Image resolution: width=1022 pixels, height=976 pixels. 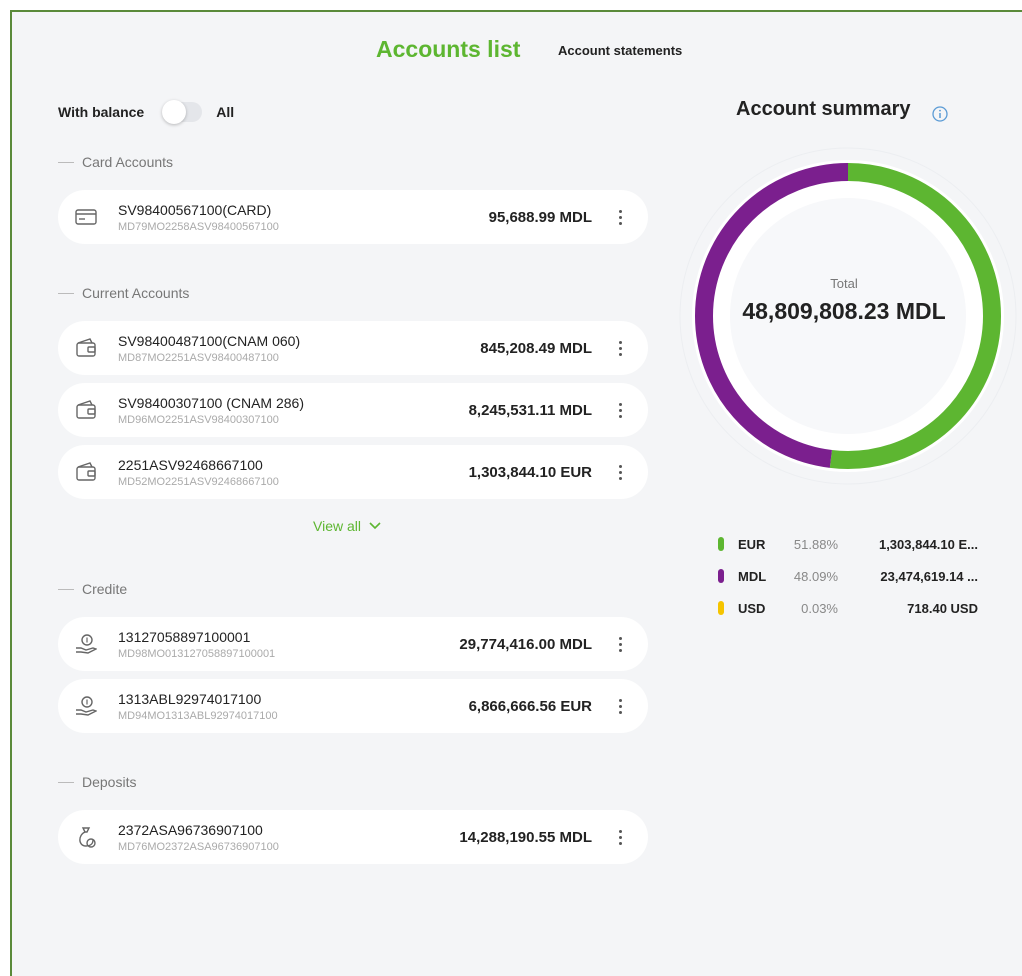 I want to click on legend-row-usd: USD 0.03% 718.40 USD, so click(x=848, y=608).